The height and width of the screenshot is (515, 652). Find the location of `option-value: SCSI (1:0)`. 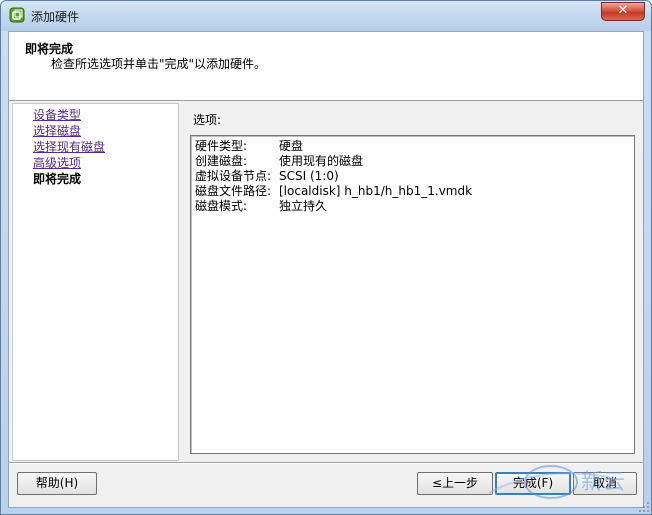

option-value: SCSI (1:0) is located at coordinates (309, 176).